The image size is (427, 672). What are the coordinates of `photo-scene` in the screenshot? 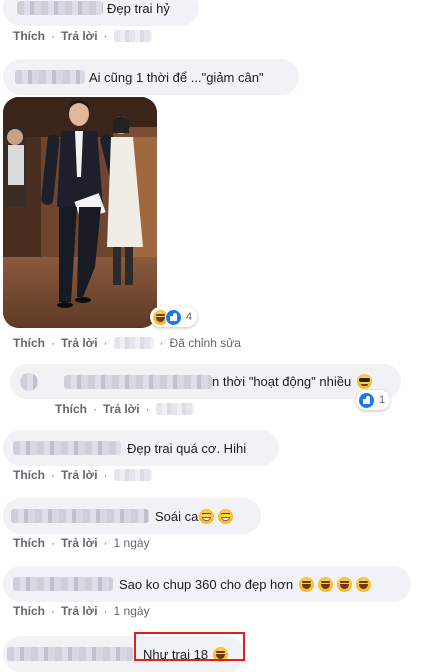 It's located at (80, 212).